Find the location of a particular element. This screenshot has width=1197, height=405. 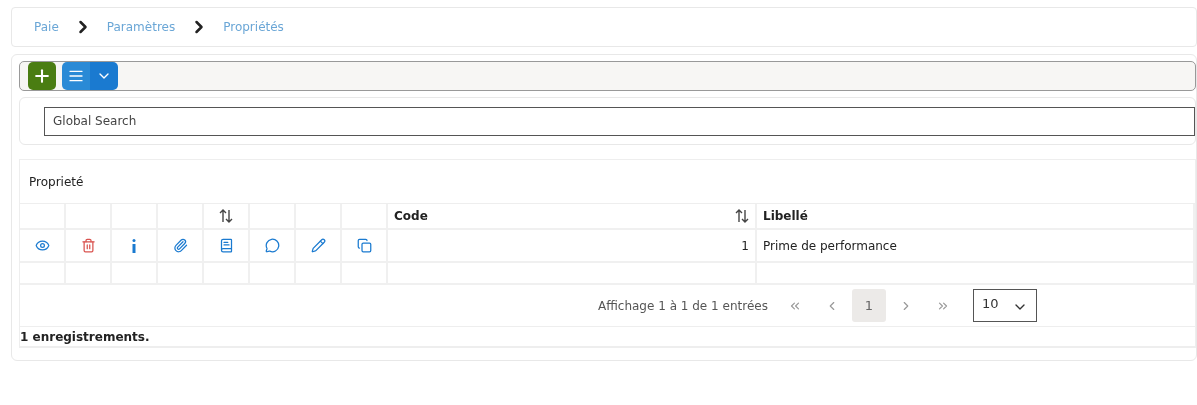

comment-icon is located at coordinates (272, 245).